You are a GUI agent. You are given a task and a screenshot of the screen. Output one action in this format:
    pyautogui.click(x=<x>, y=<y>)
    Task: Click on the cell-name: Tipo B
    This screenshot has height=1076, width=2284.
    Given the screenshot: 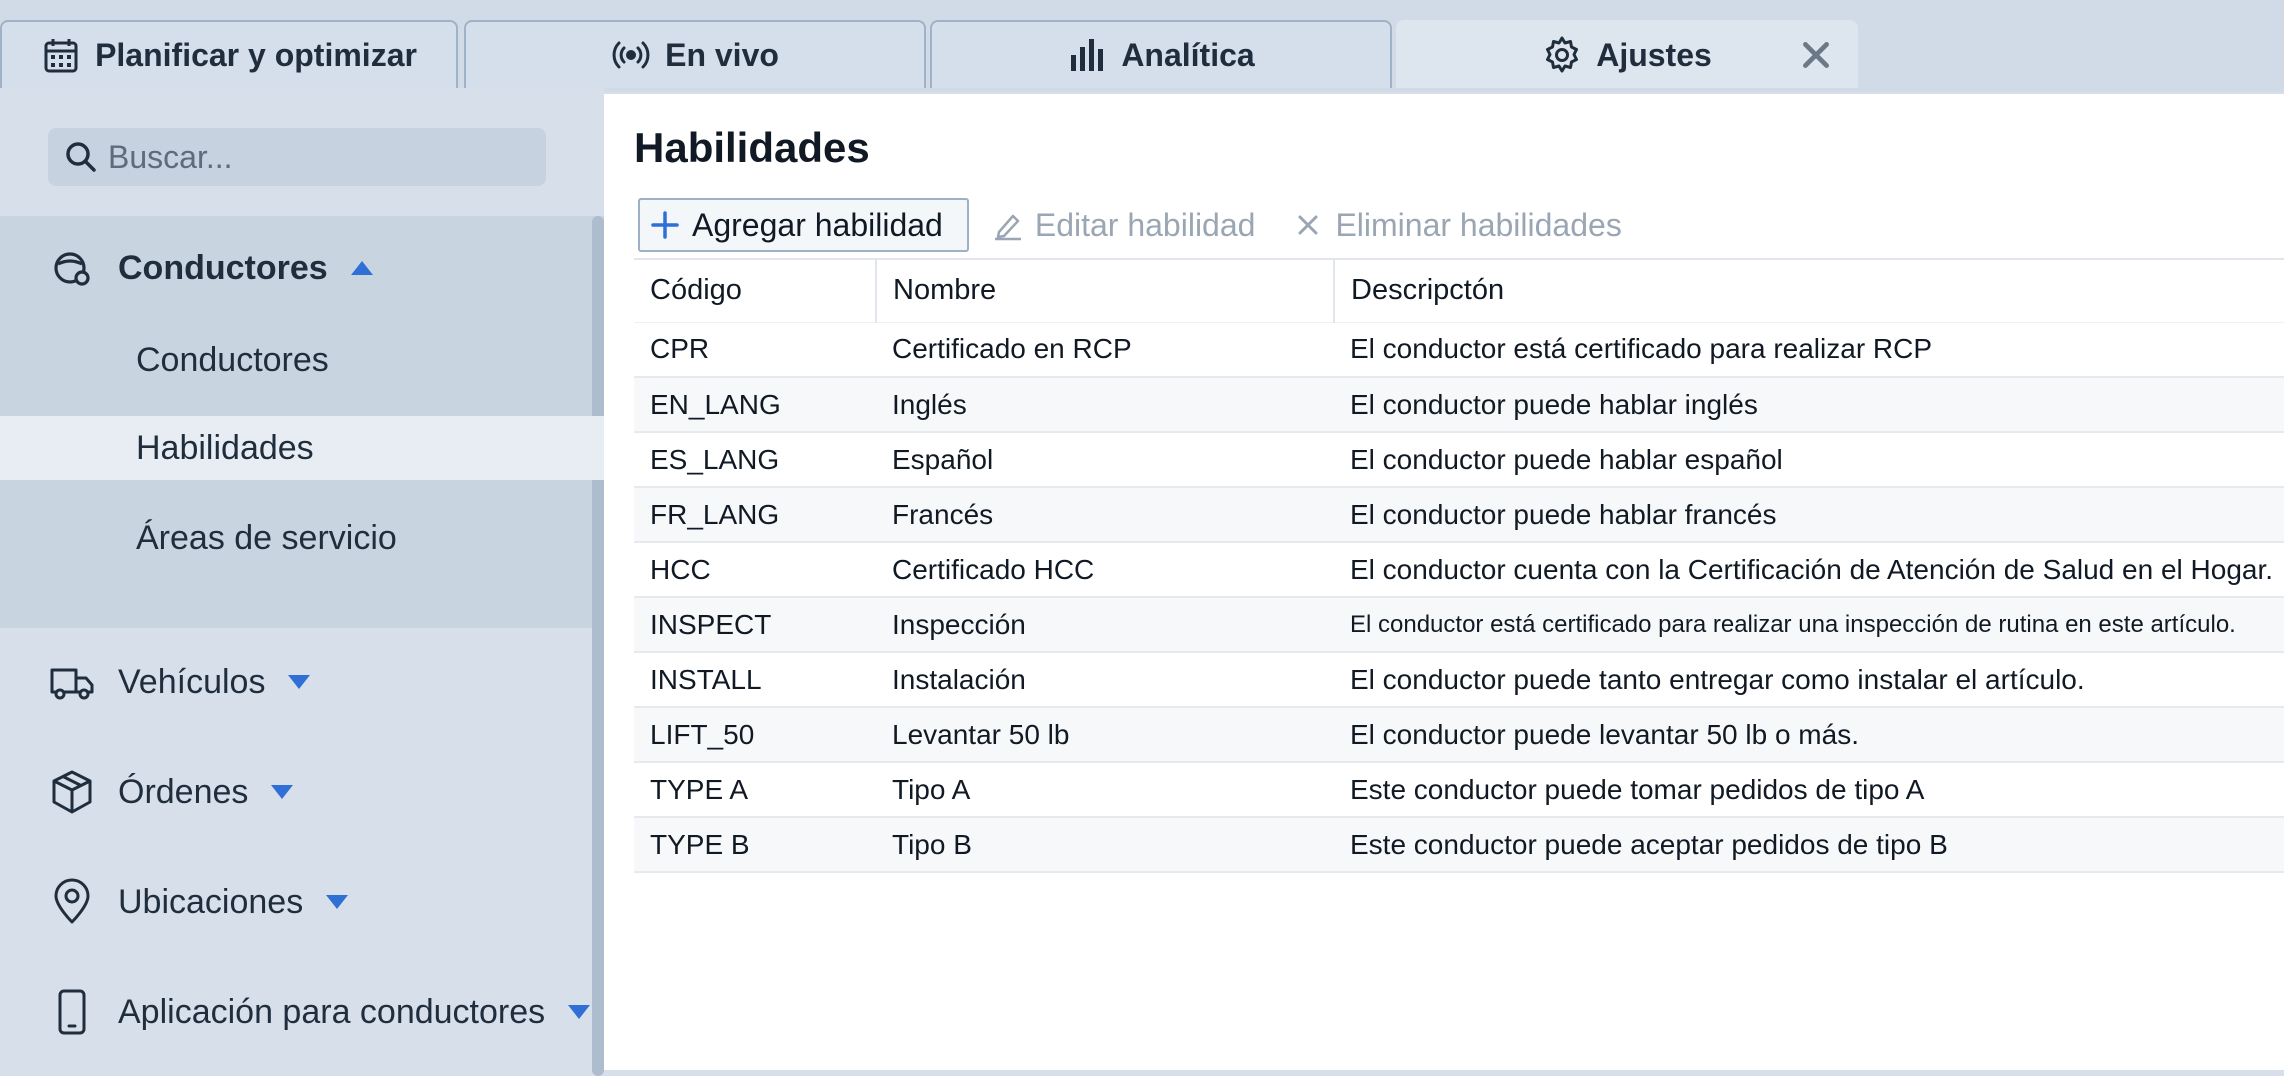 What is the action you would take?
    pyautogui.click(x=1105, y=845)
    